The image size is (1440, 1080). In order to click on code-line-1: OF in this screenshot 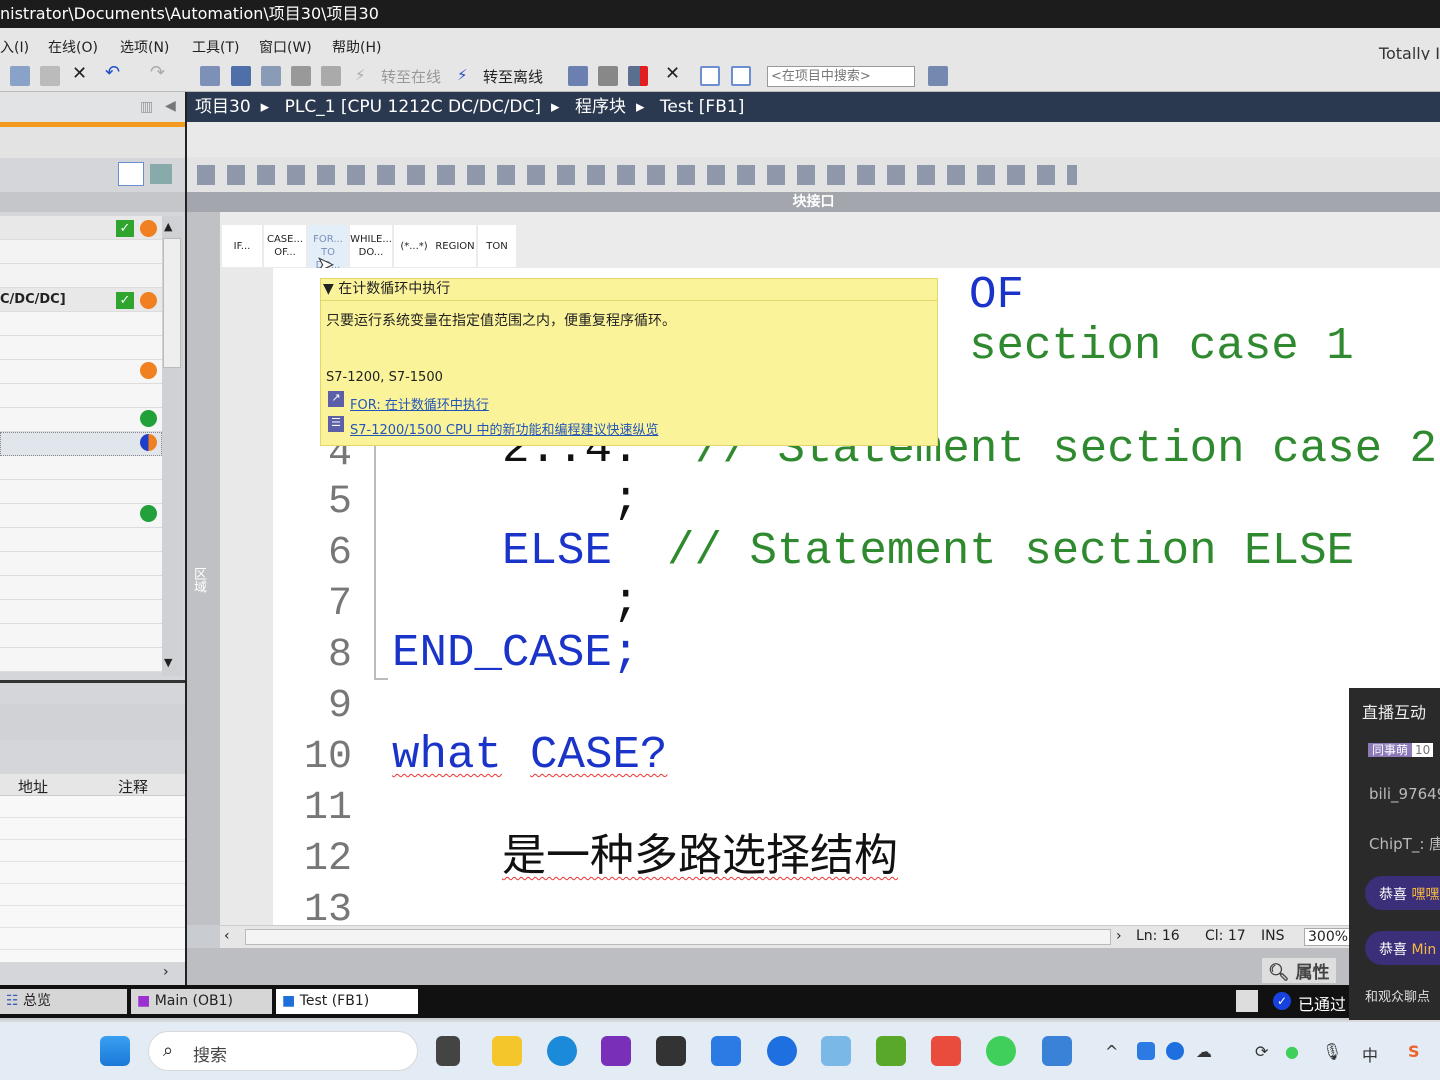, I will do `click(996, 295)`.